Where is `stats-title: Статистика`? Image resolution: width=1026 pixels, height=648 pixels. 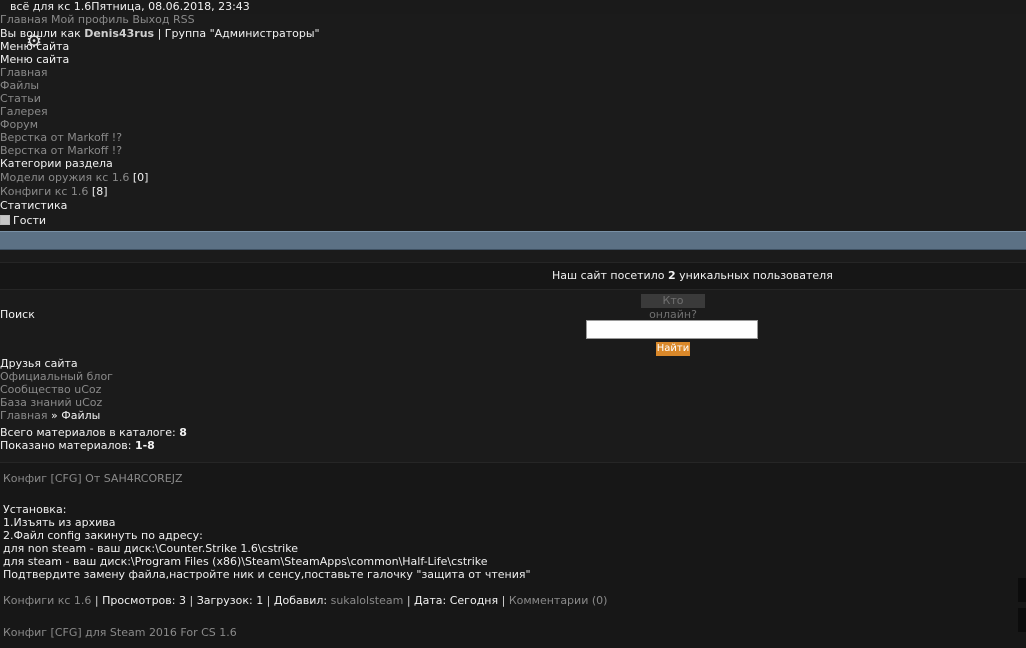
stats-title: Статистика is located at coordinates (34, 205).